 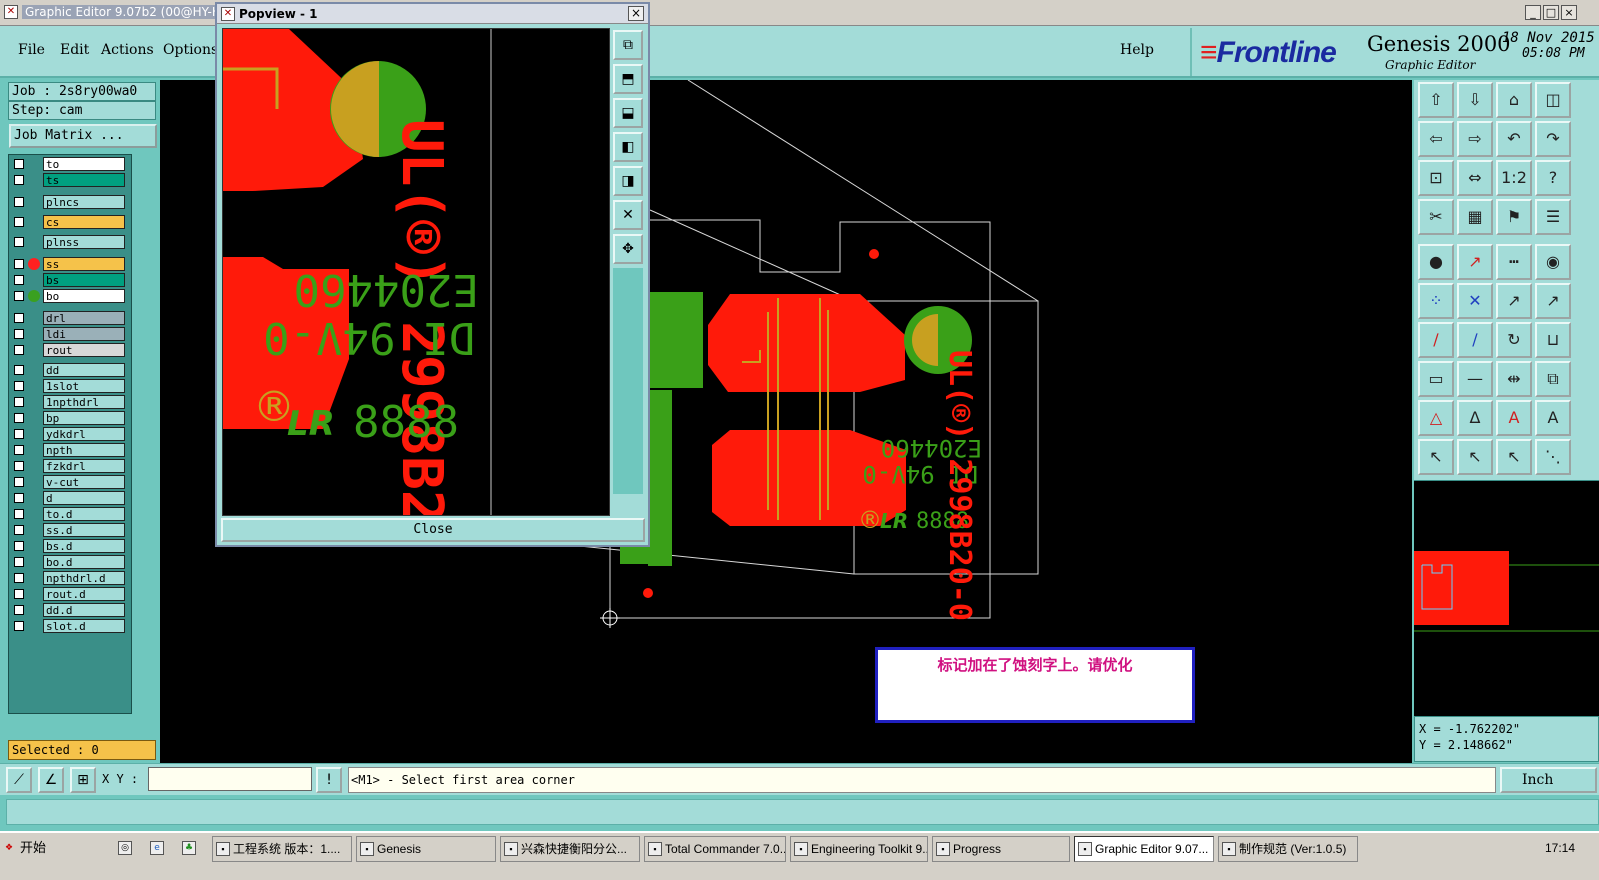 What do you see at coordinates (1436, 178) in the screenshot?
I see `fit-all-icon: ⊡` at bounding box center [1436, 178].